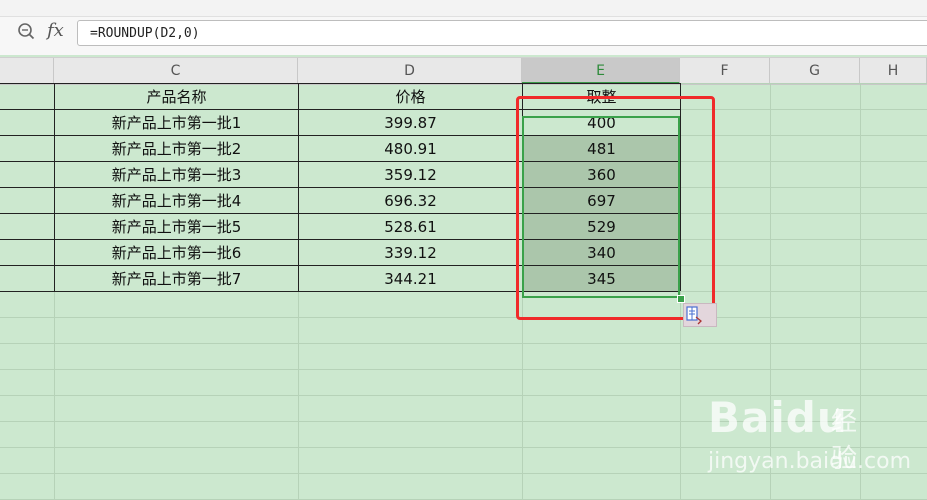  What do you see at coordinates (778, 417) in the screenshot?
I see `baidu-logo: Baidu` at bounding box center [778, 417].